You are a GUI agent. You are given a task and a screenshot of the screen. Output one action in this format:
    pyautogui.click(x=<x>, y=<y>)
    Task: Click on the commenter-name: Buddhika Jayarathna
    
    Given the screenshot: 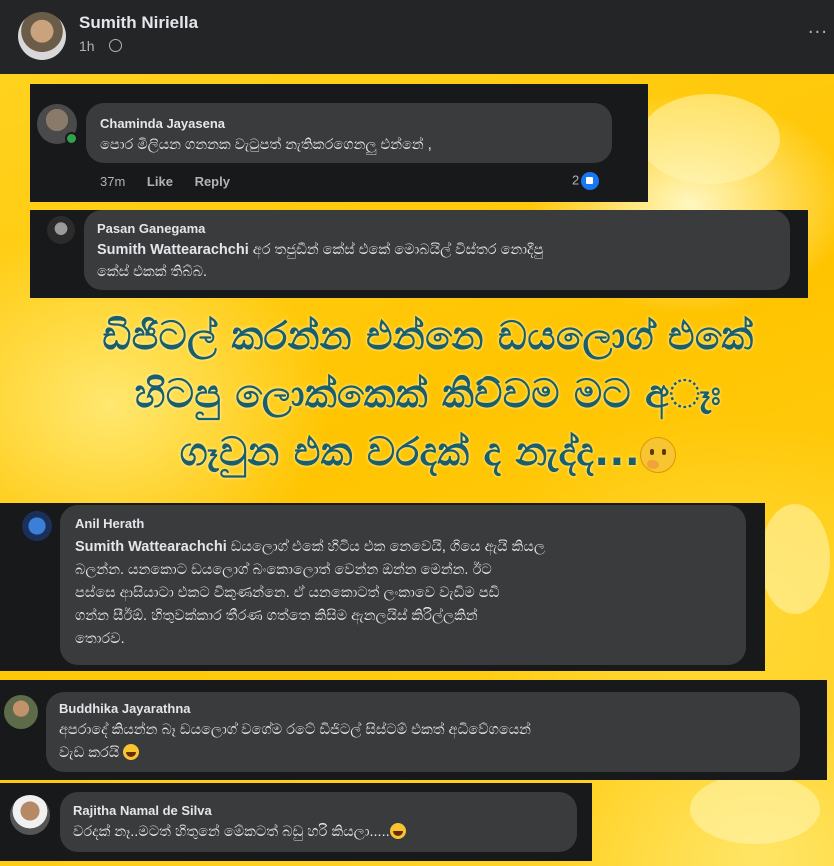 What is the action you would take?
    pyautogui.click(x=125, y=708)
    